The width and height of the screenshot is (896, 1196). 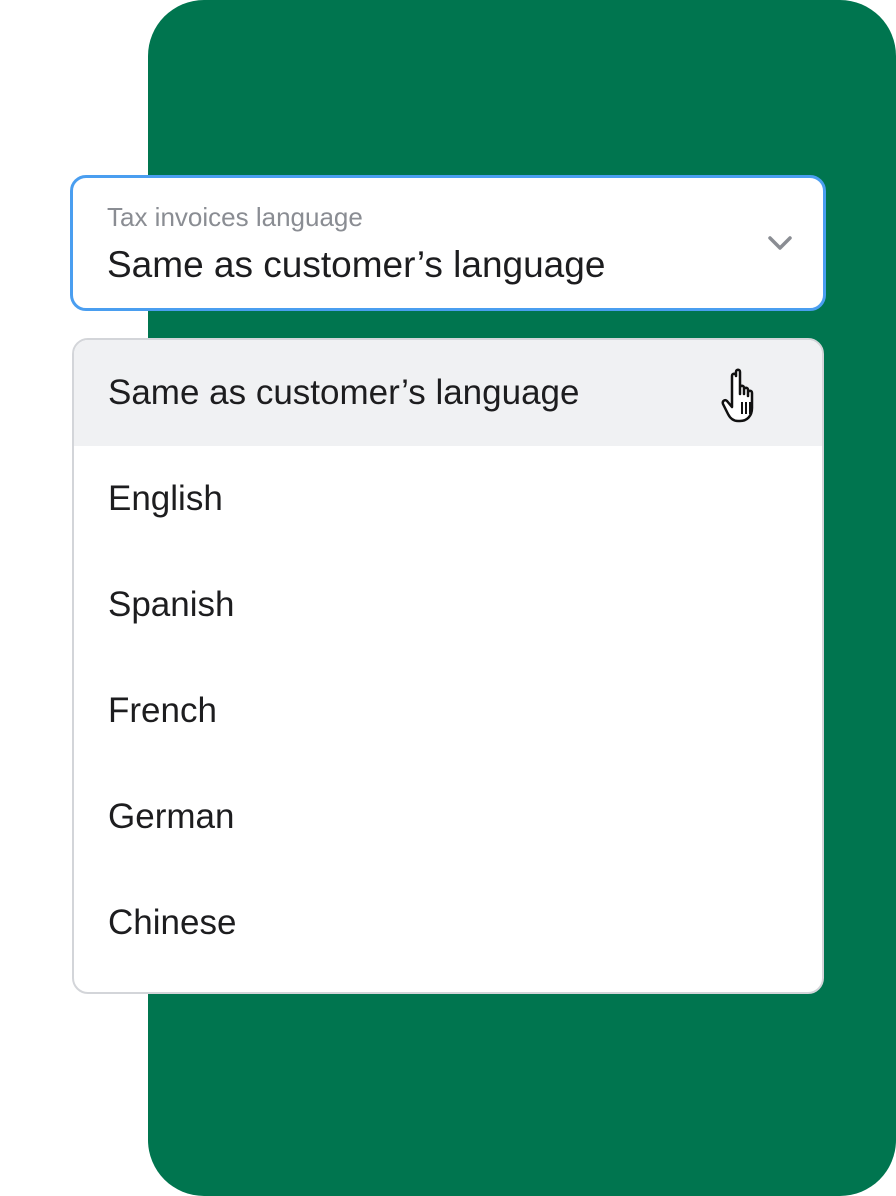 I want to click on option-same-as-customer: Same as customer’s language, so click(x=448, y=393).